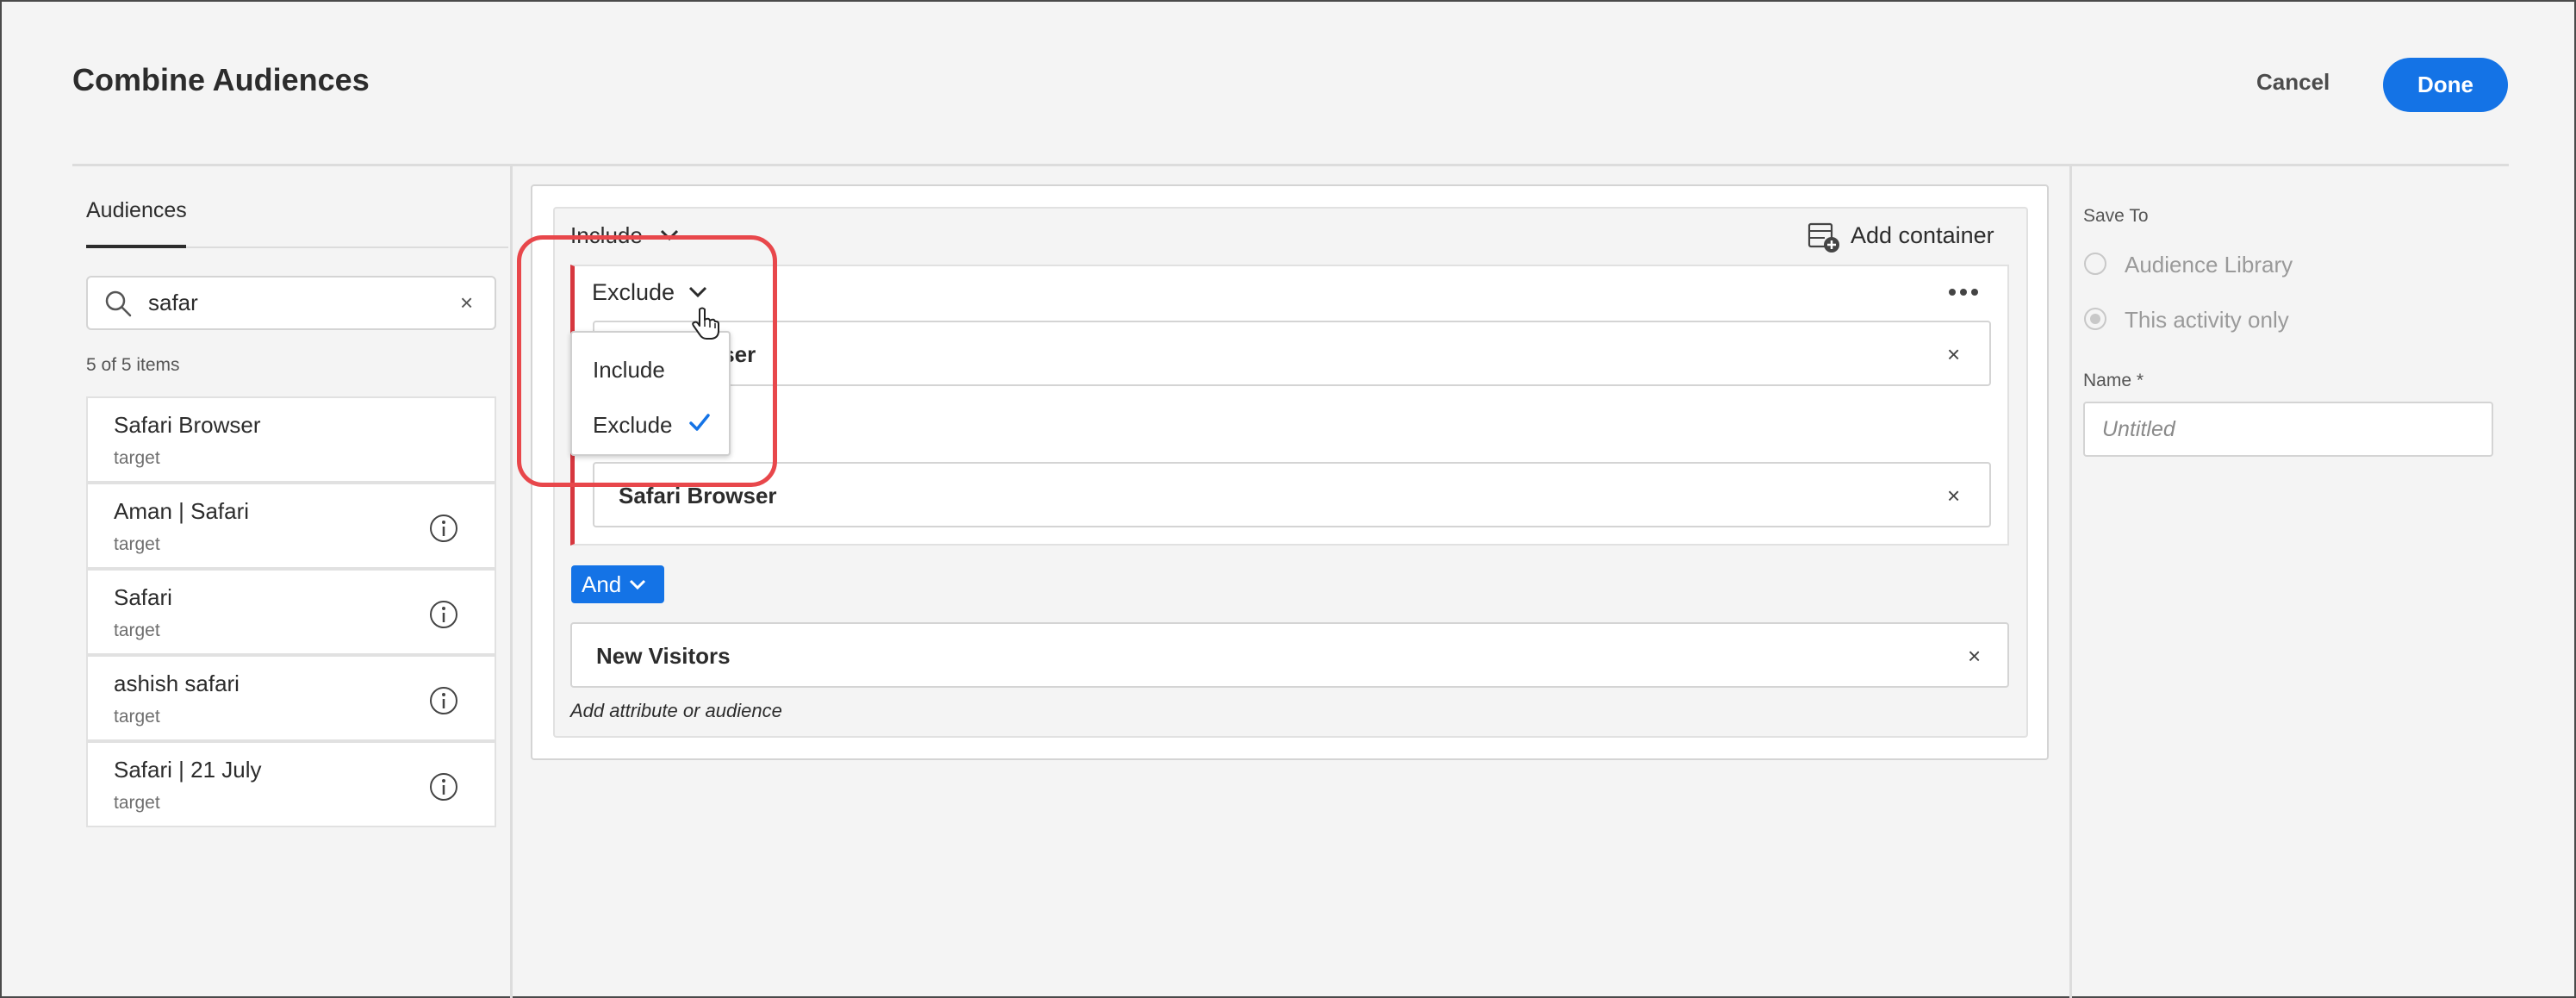 Image resolution: width=2576 pixels, height=998 pixels. Describe the element at coordinates (664, 656) in the screenshot. I see `audience-chip-label: New Visitors` at that location.